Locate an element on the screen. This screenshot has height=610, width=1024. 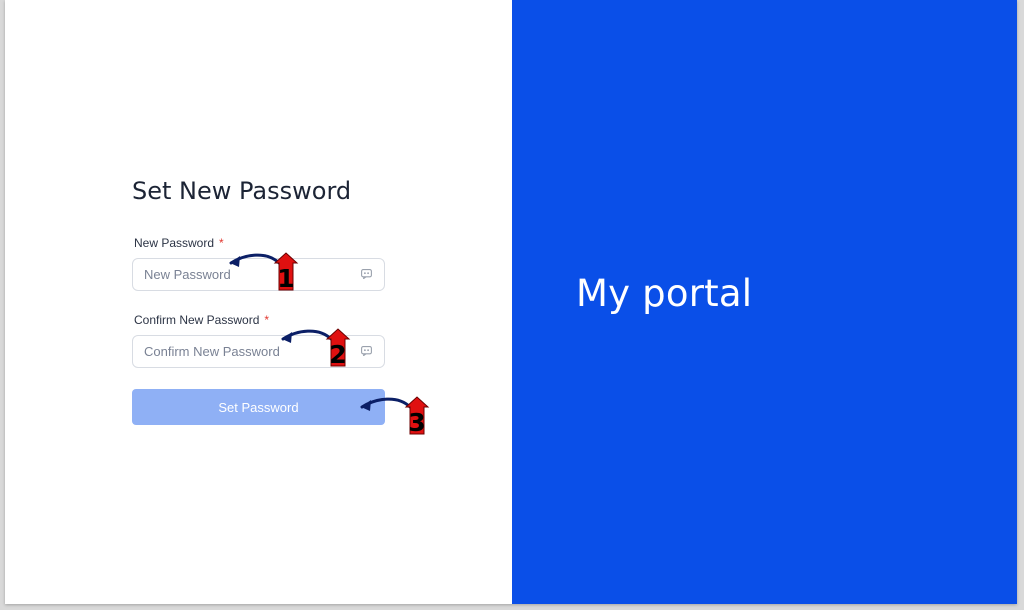
brand-title: My portal is located at coordinates (664, 293).